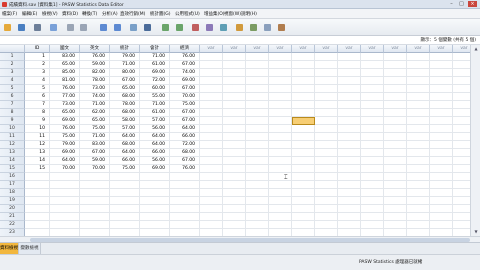 The image size is (480, 270). Describe the element at coordinates (12, 169) in the screenshot. I see `row-header: 15` at that location.